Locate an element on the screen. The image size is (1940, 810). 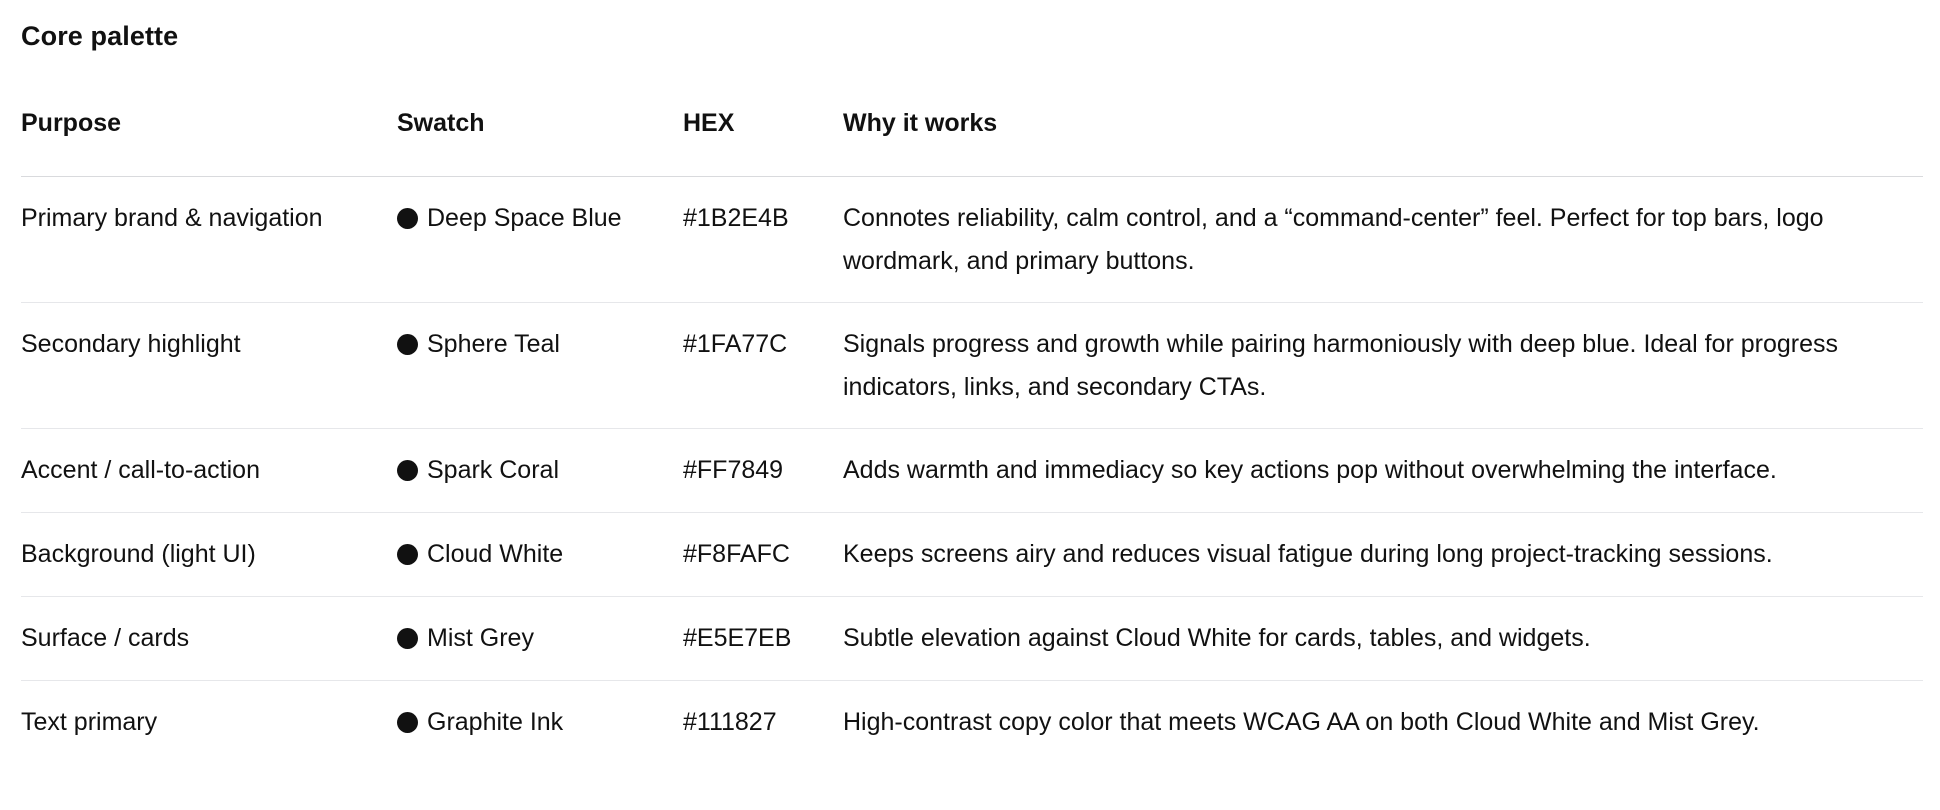
purpose-cell: Surface / cards is located at coordinates (209, 638).